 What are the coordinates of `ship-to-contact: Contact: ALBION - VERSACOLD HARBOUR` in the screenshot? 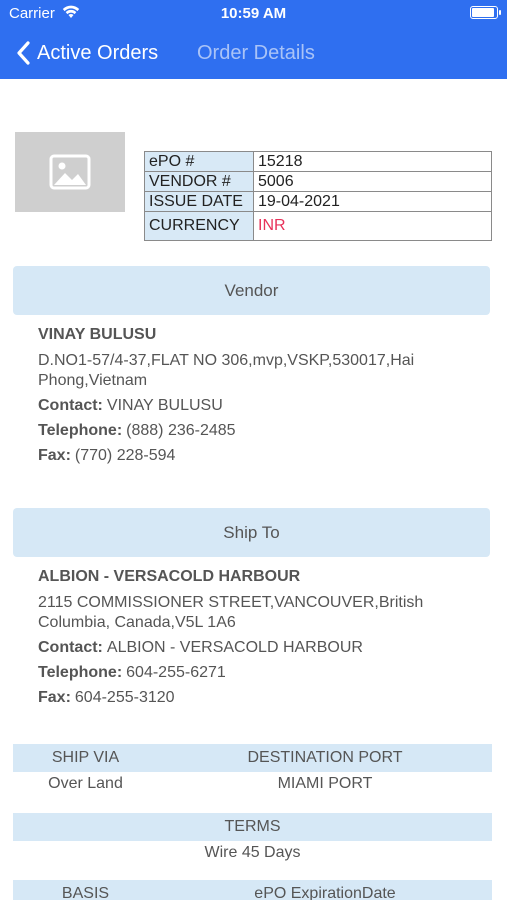 It's located at (258, 648).